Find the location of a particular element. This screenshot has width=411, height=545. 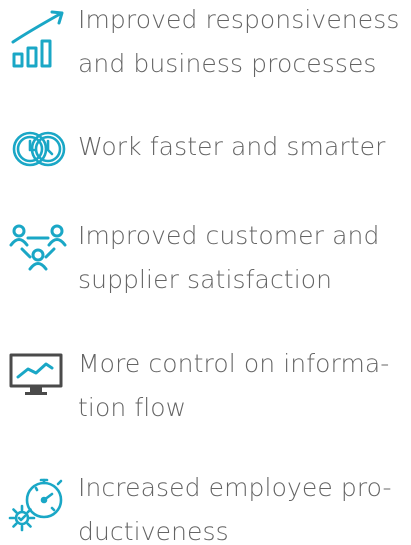

benefit-line: Work faster and smarter is located at coordinates (232, 146).